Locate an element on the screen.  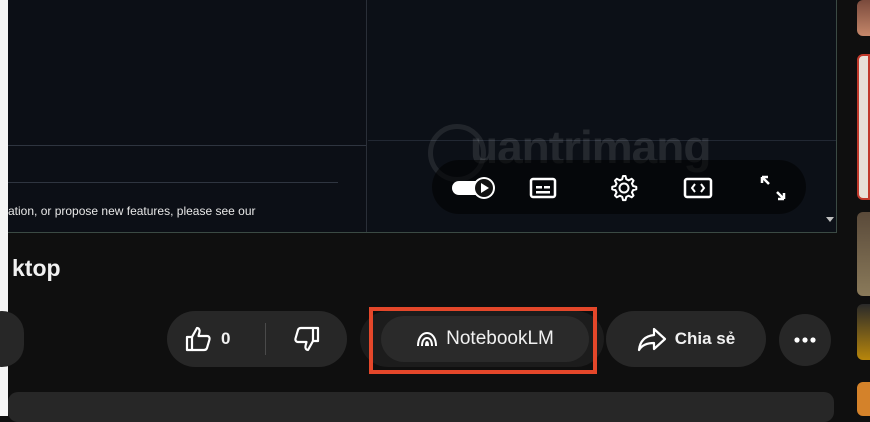
scroll-down-arrow-icon is located at coordinates (830, 219).